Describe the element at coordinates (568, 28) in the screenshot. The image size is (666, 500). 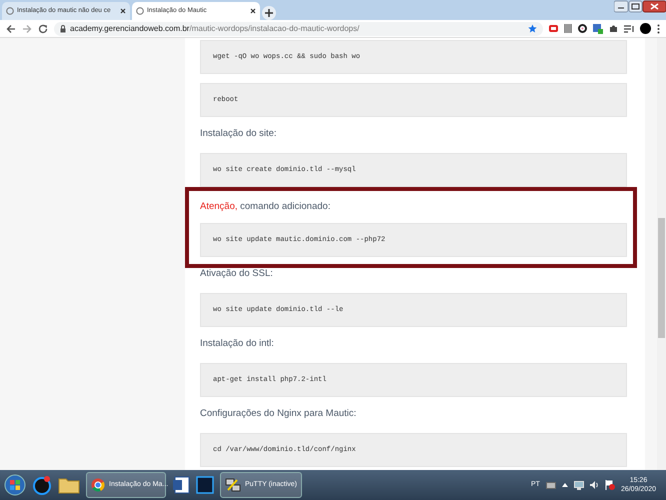
I see `stripes-extension-icon` at that location.